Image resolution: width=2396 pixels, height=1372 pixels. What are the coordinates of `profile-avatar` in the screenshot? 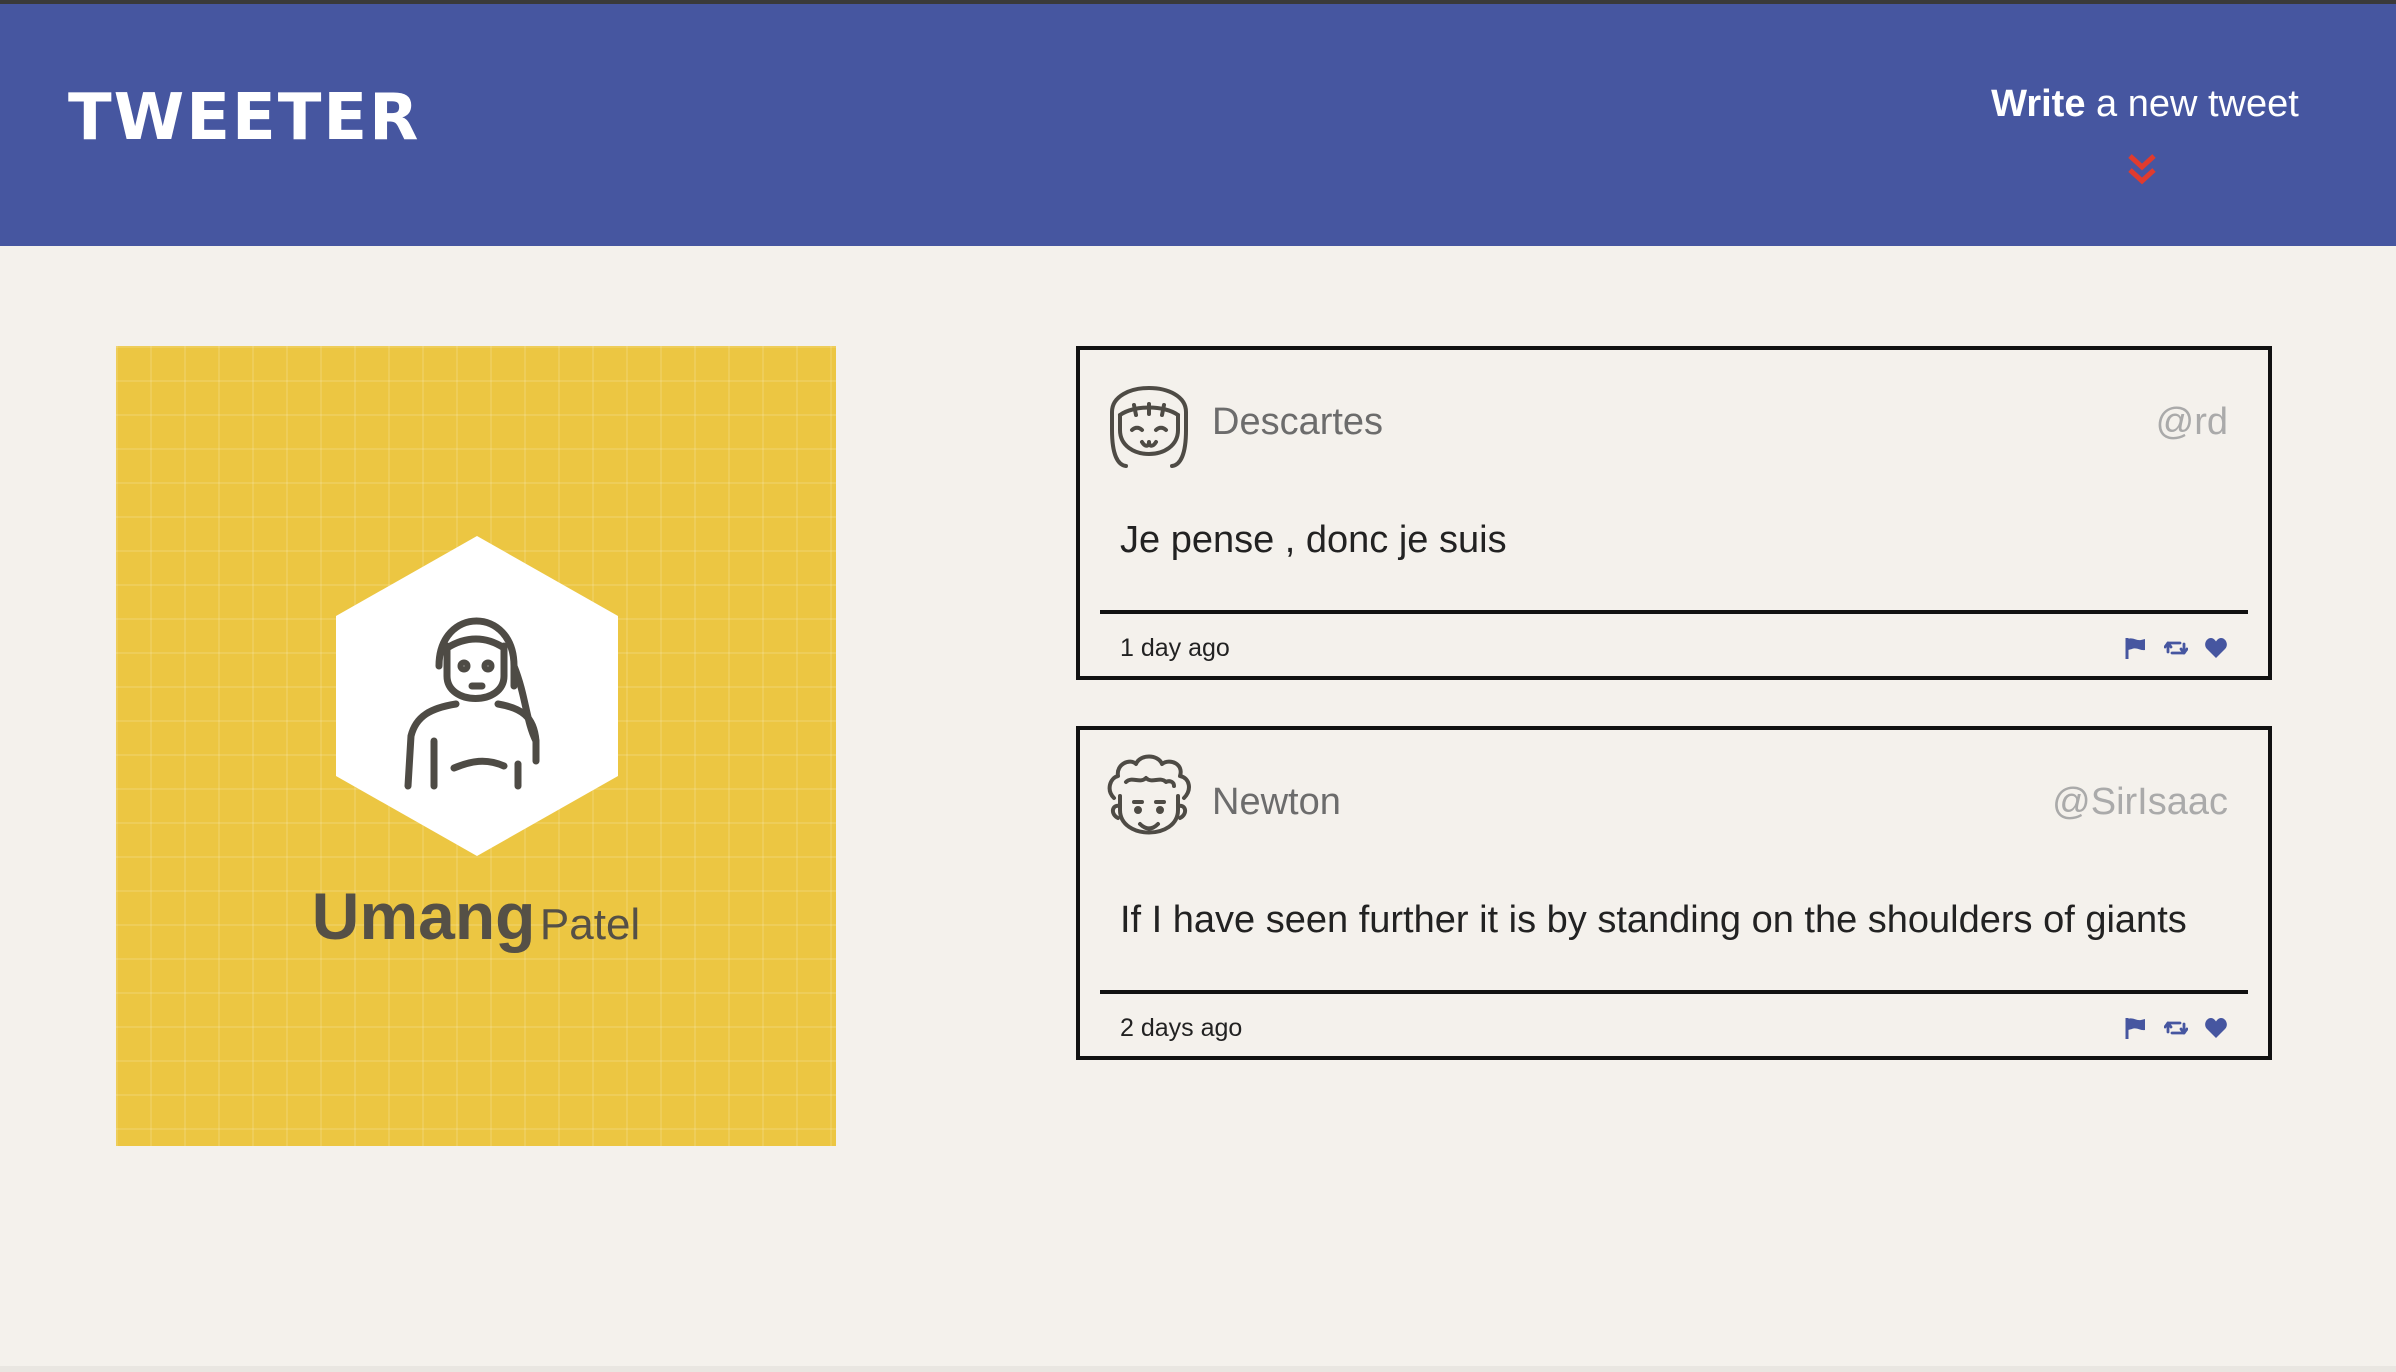 It's located at (477, 696).